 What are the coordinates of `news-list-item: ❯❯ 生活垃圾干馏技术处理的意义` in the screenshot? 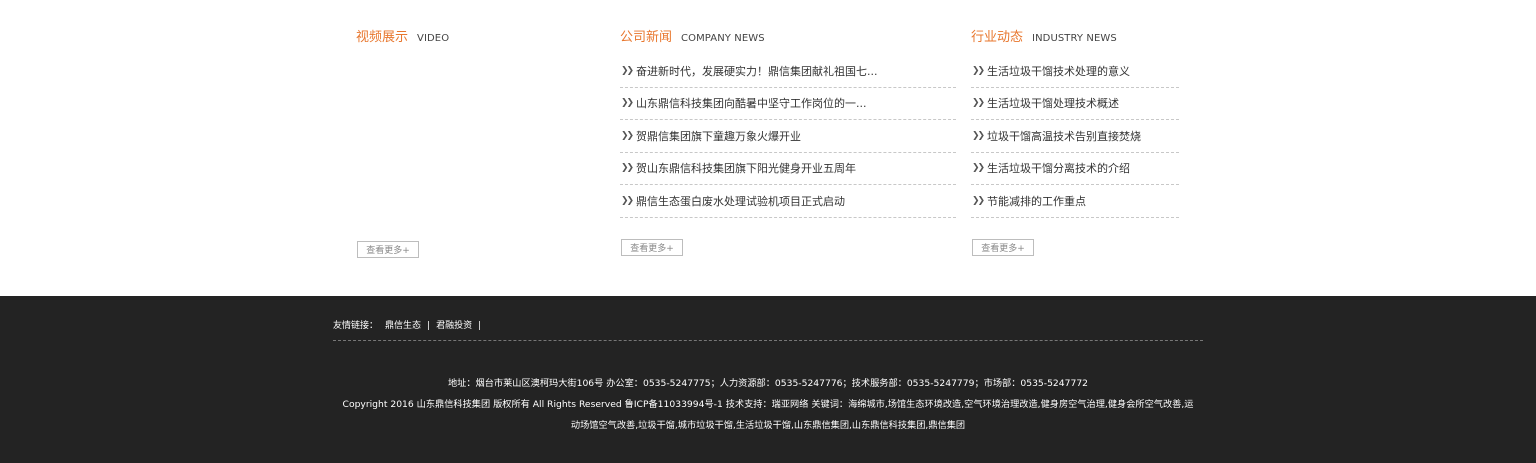 It's located at (1075, 71).